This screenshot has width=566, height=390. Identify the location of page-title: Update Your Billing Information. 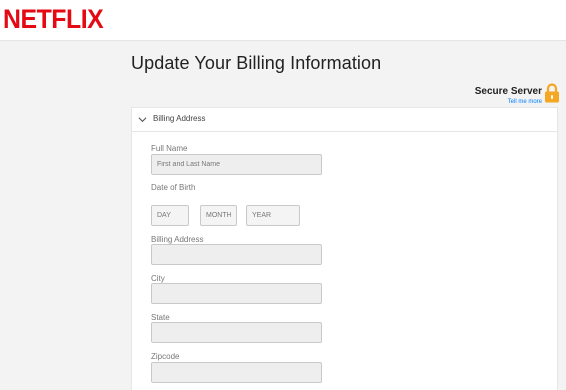
(256, 63).